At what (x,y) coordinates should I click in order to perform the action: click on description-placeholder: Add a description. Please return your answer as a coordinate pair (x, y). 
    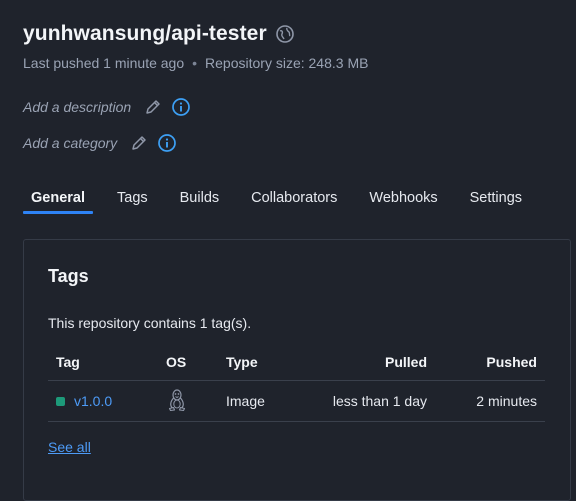
    Looking at the image, I should click on (77, 107).